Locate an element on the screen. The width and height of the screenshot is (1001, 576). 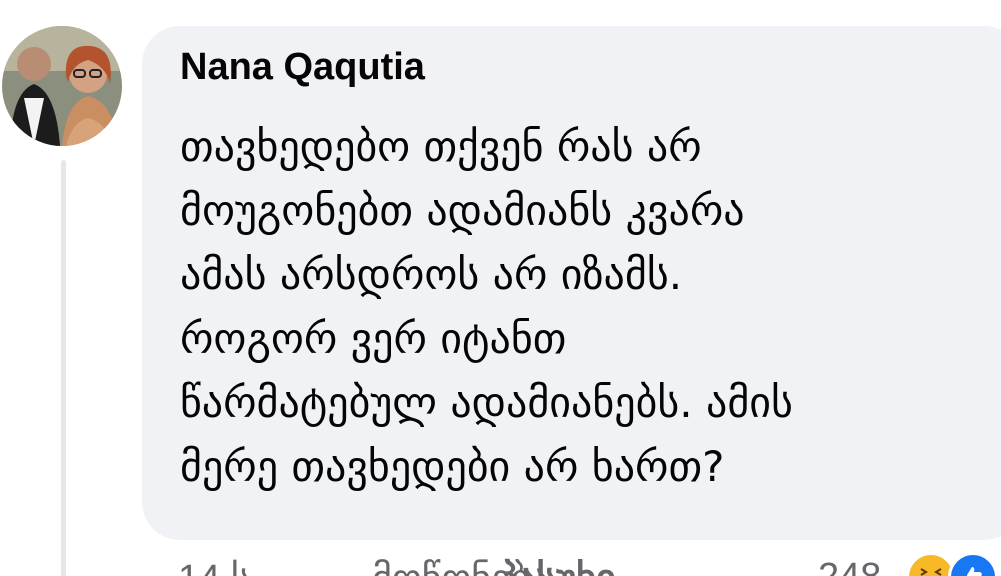
avatar-photo-icon is located at coordinates (62, 86).